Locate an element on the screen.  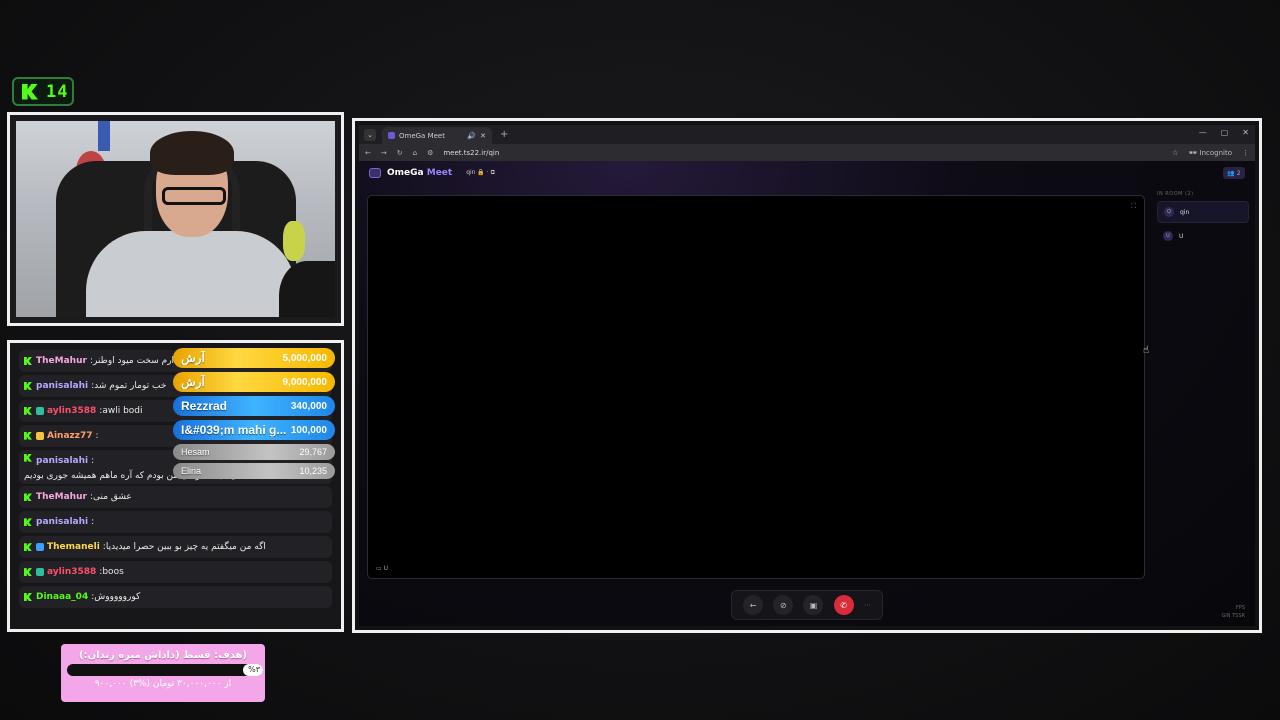
stage-user-tag: ▭ U is located at coordinates (382, 568).